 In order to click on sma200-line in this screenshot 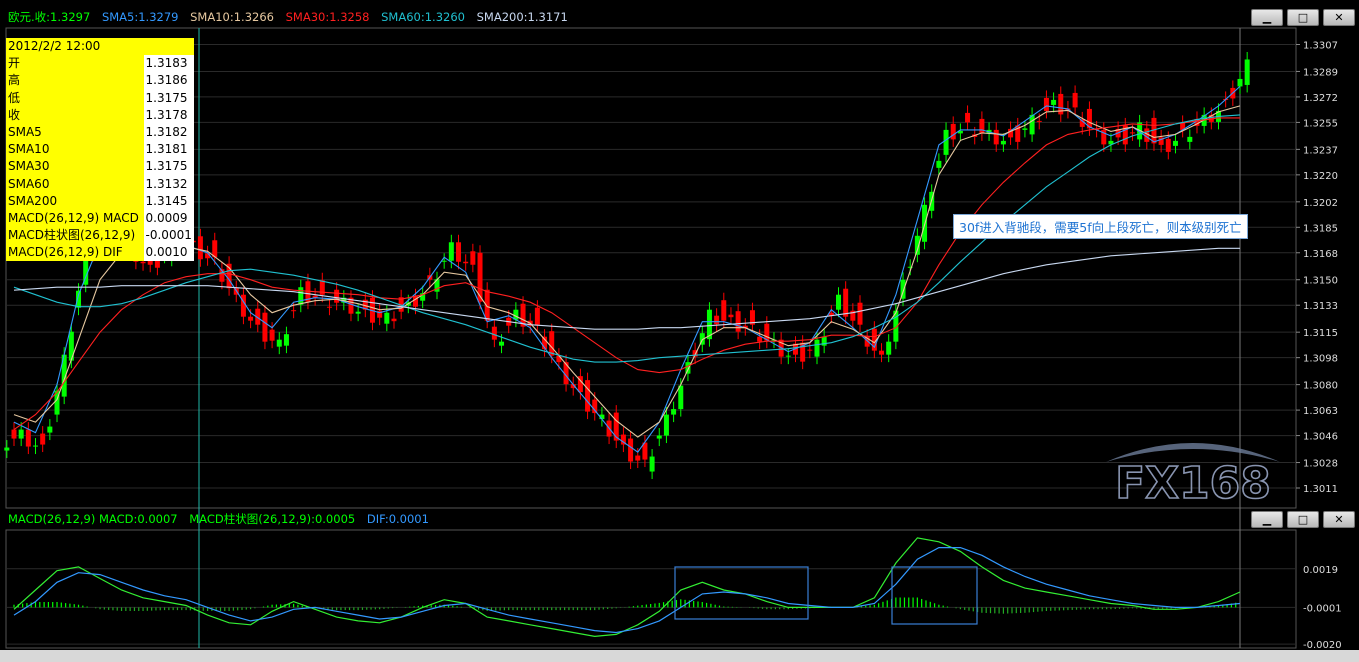, I will do `click(626, 288)`.